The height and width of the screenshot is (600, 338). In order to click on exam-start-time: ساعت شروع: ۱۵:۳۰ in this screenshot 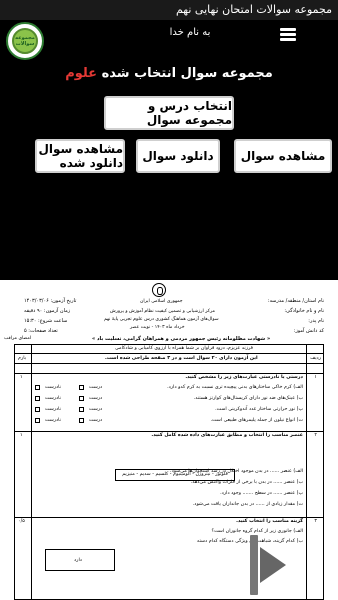, I will do `click(46, 321)`.